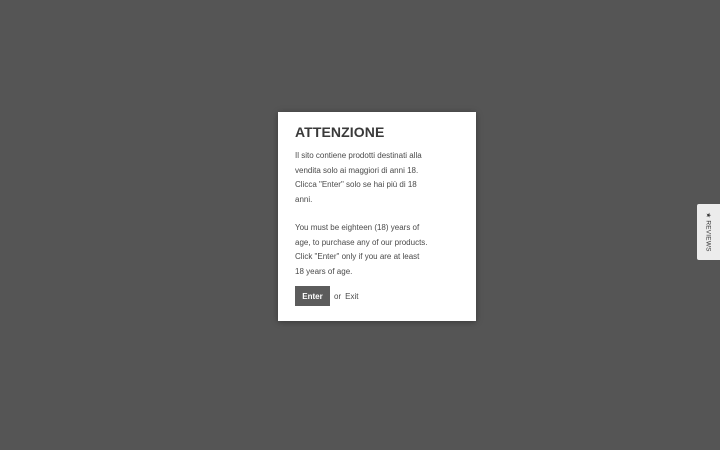  What do you see at coordinates (312, 296) in the screenshot?
I see `enter-button: Enter` at bounding box center [312, 296].